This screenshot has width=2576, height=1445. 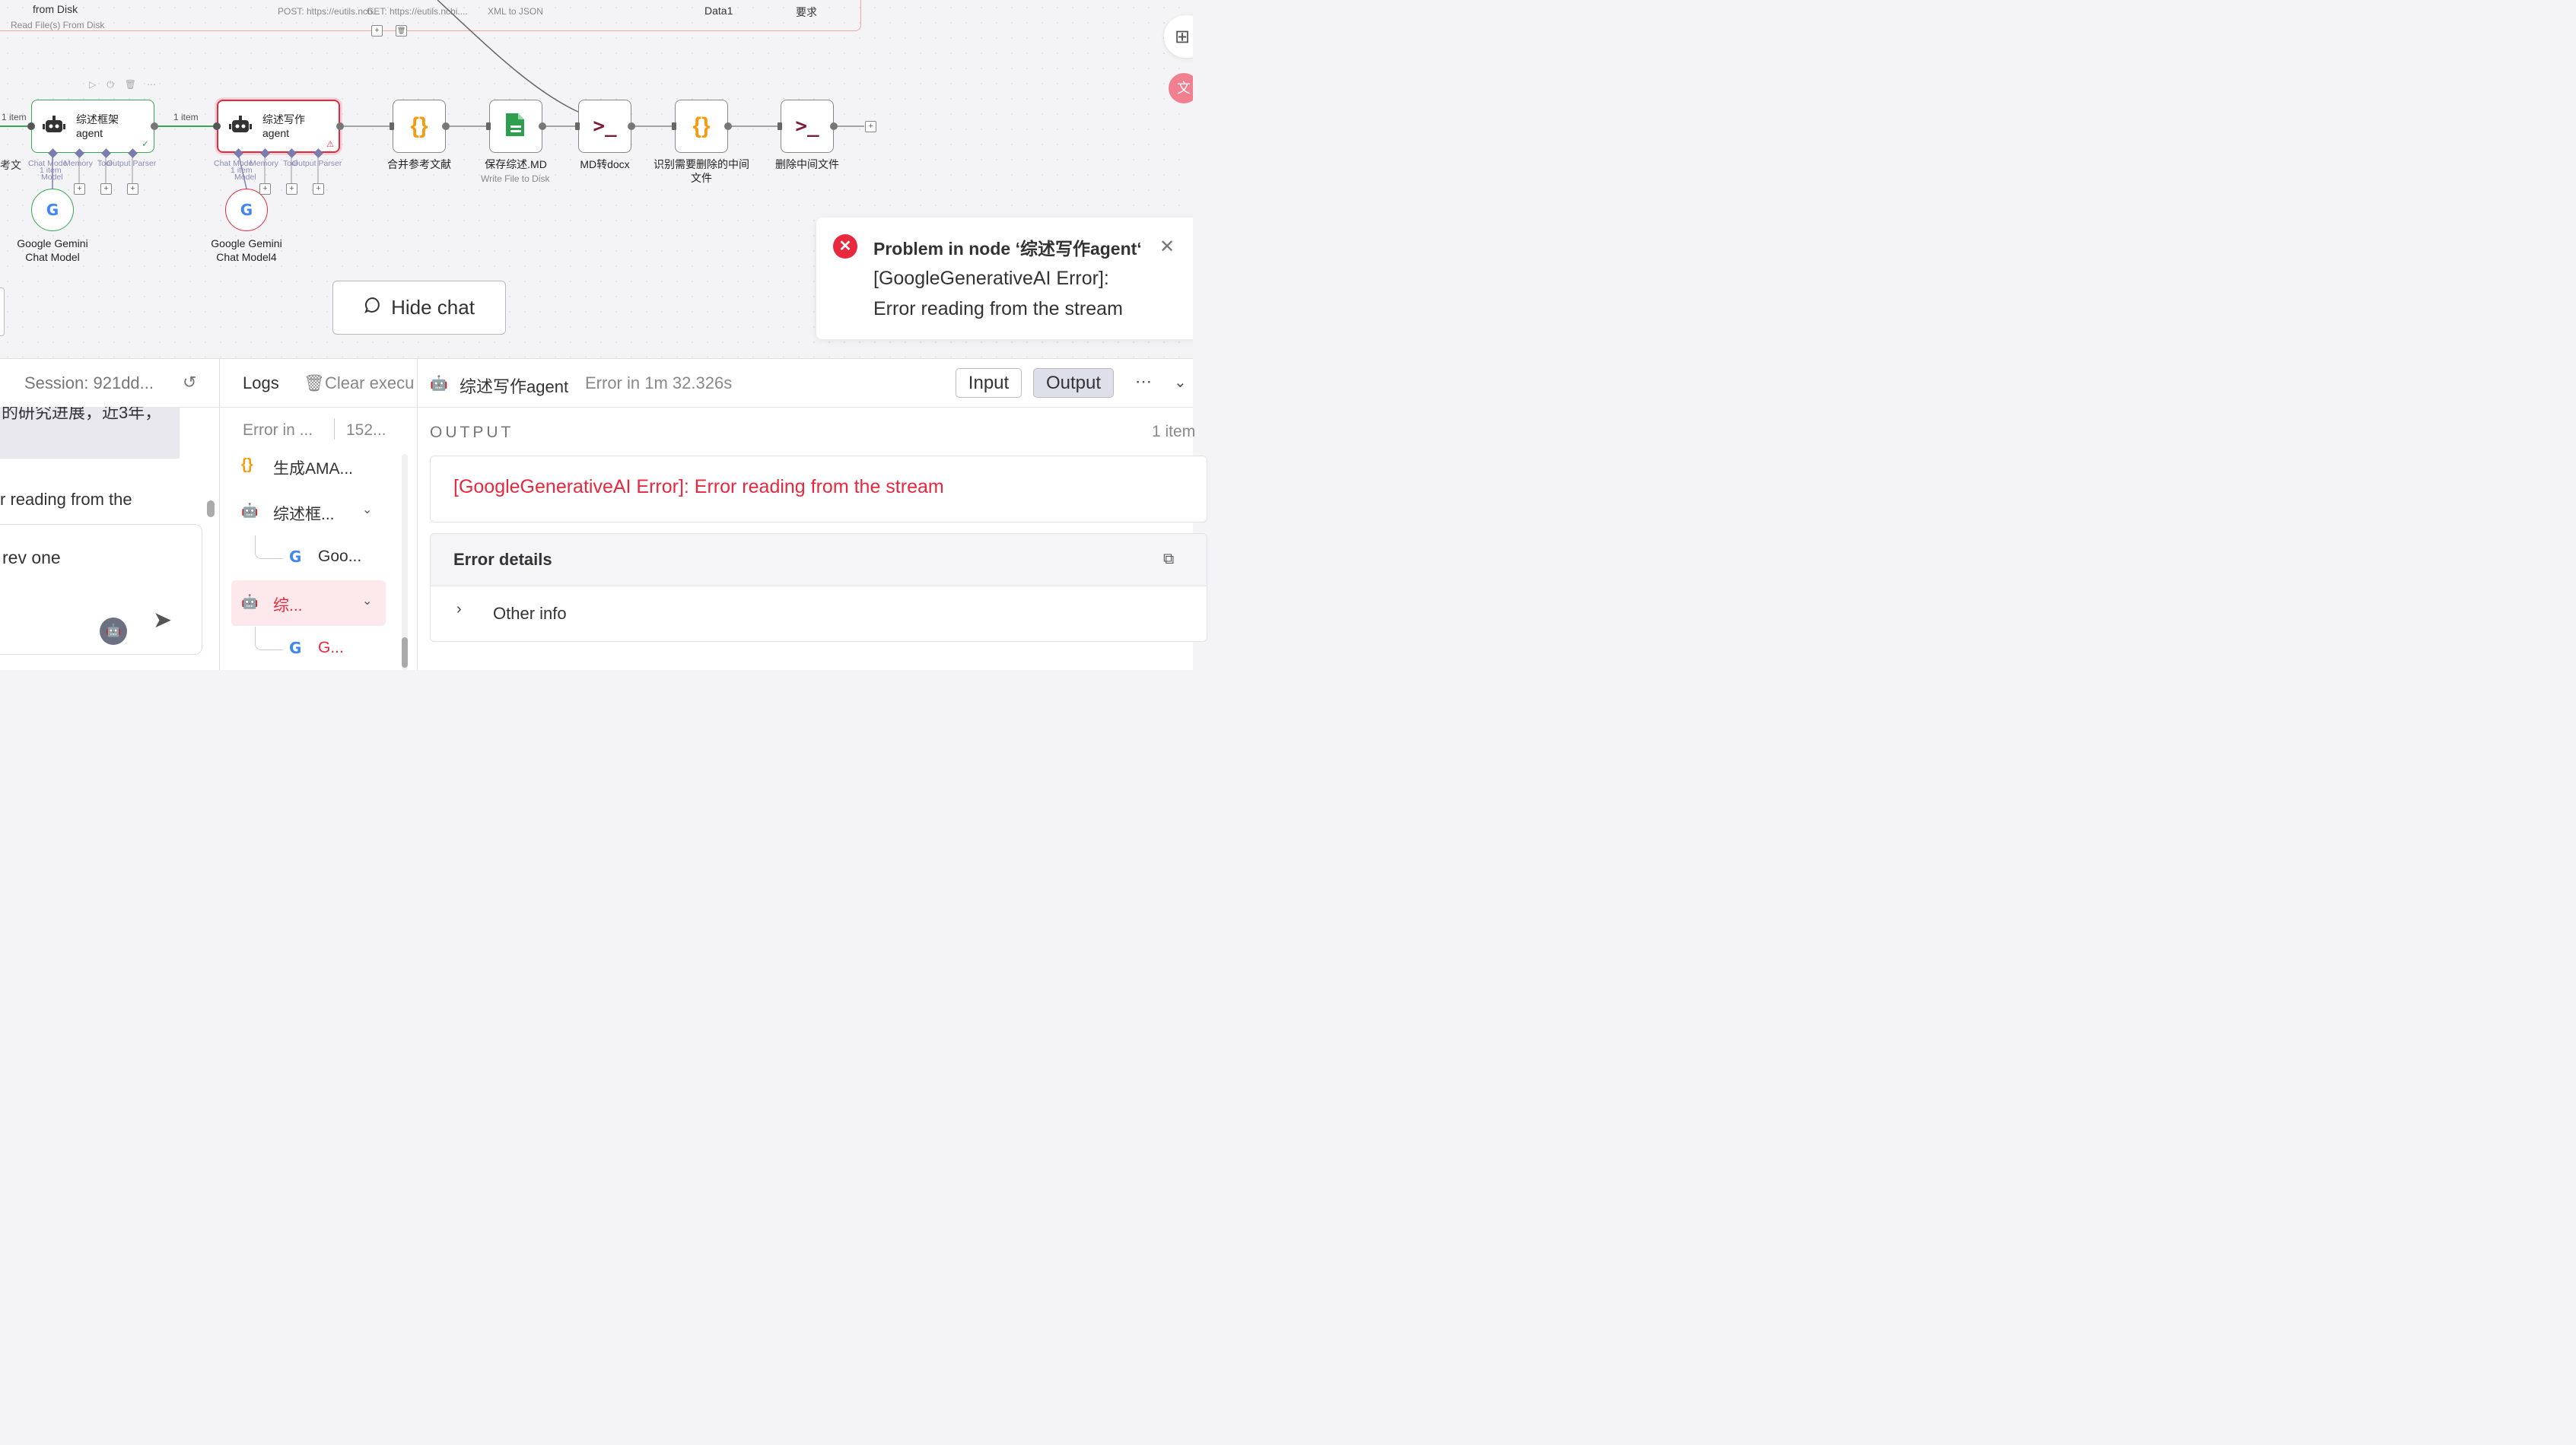 I want to click on chat-message-bubble: 的研究进展，近3年，, so click(x=90, y=433).